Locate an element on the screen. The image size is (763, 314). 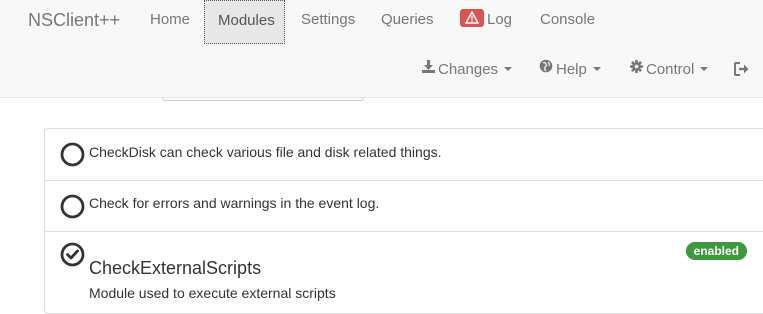
module-title: CheckExternalScripts is located at coordinates (175, 268).